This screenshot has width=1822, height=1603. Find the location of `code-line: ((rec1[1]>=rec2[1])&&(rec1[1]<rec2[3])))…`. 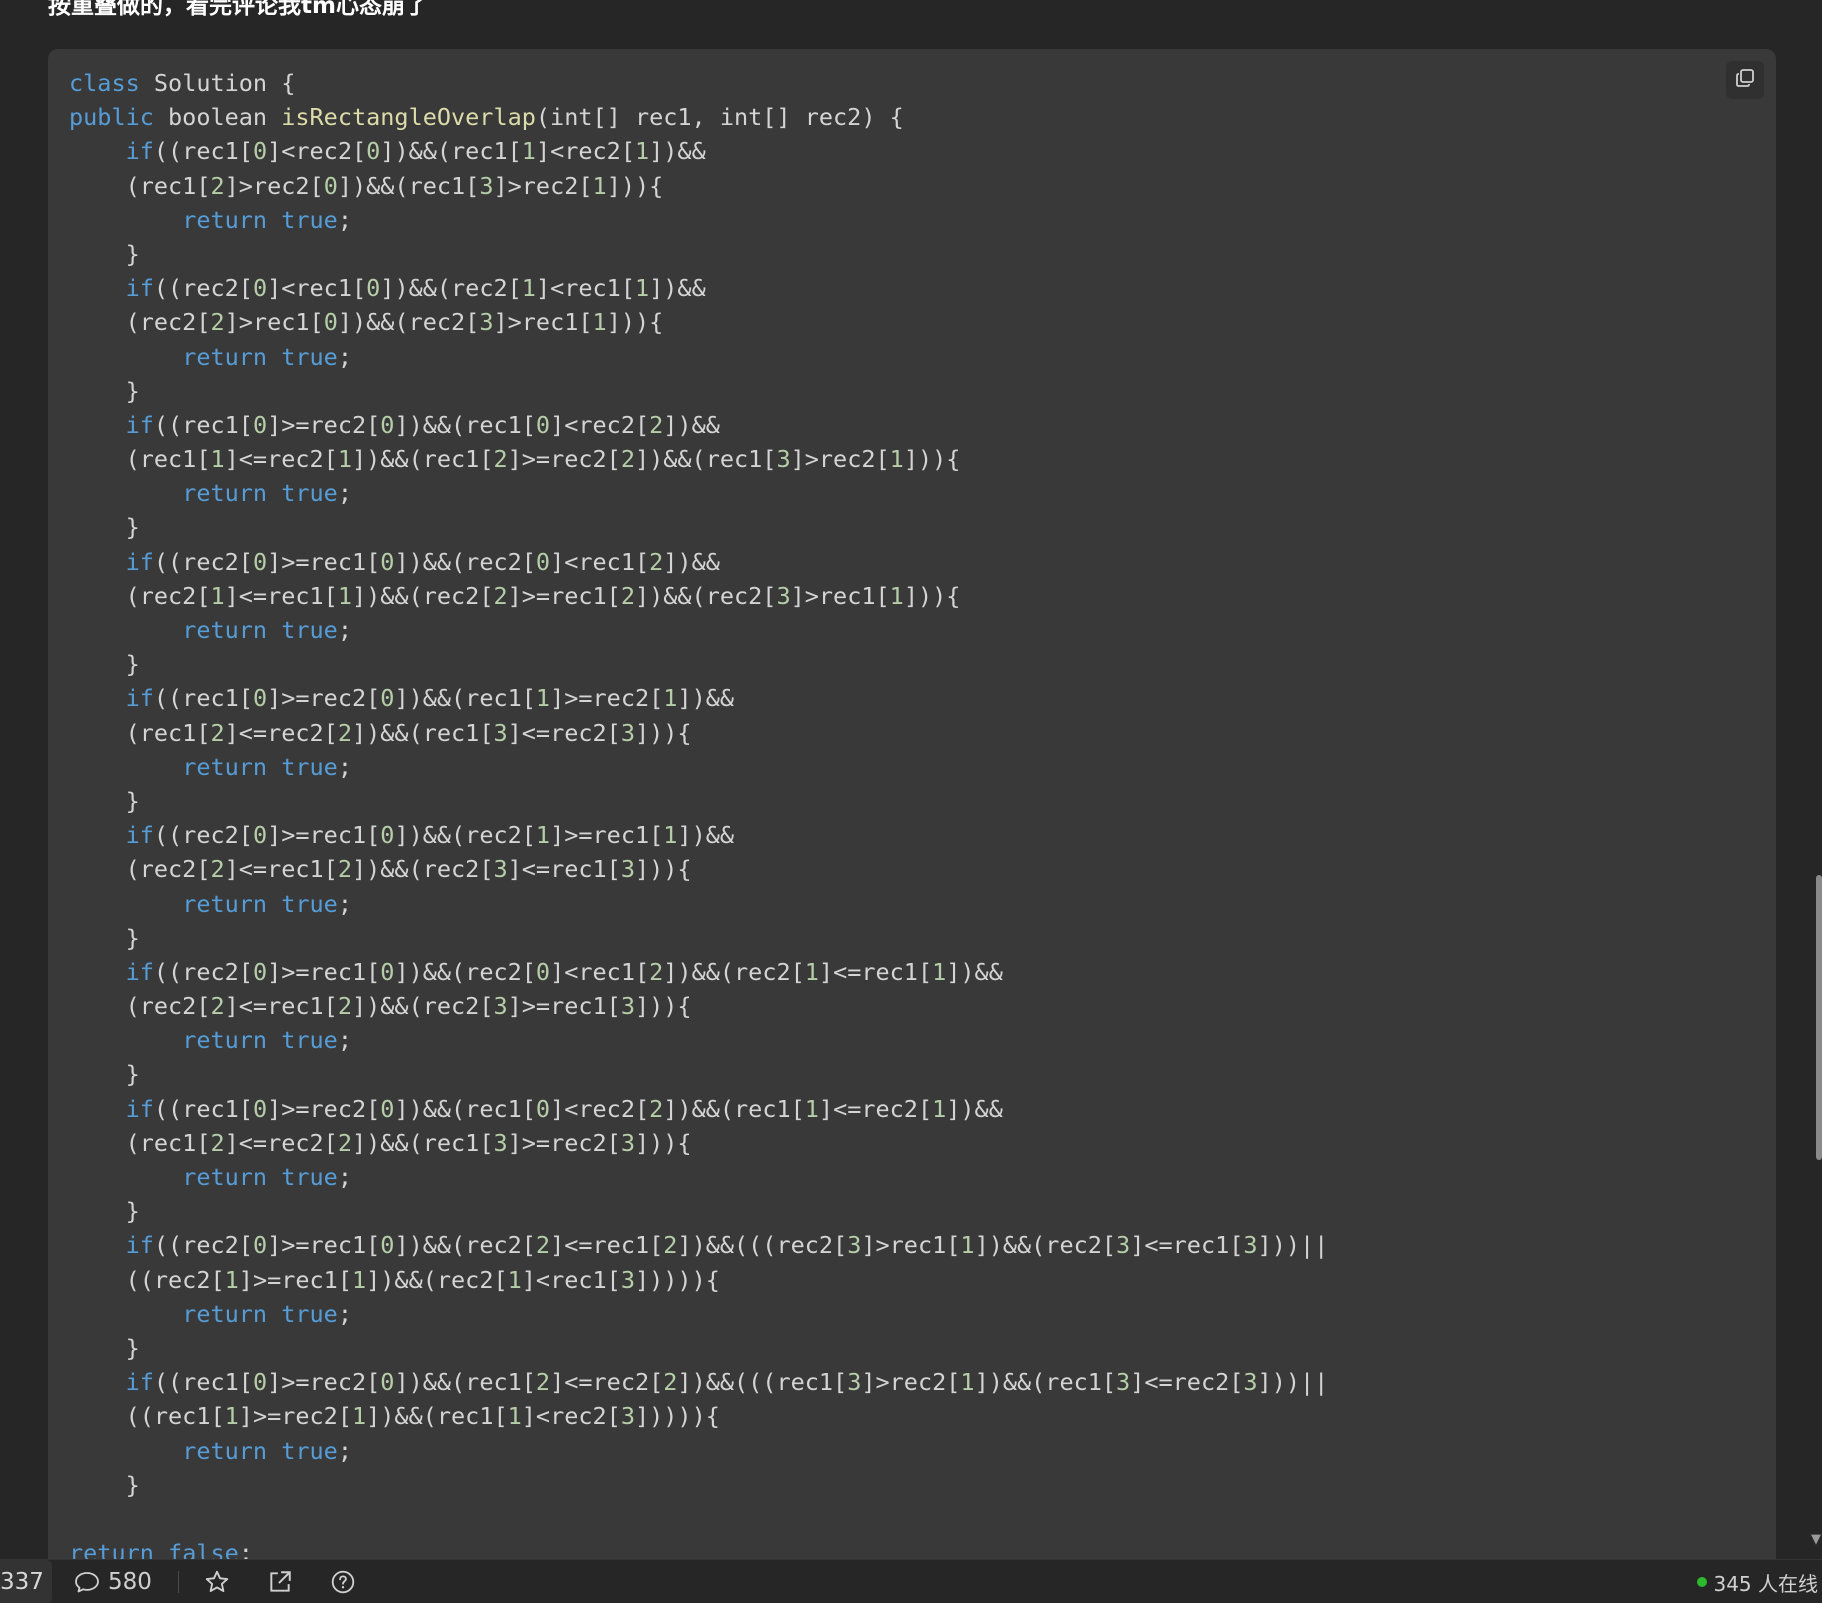

code-line: ((rec1[1]>=rec2[1])&&(rec1[1]<rec2[3])))… is located at coordinates (698, 1416).